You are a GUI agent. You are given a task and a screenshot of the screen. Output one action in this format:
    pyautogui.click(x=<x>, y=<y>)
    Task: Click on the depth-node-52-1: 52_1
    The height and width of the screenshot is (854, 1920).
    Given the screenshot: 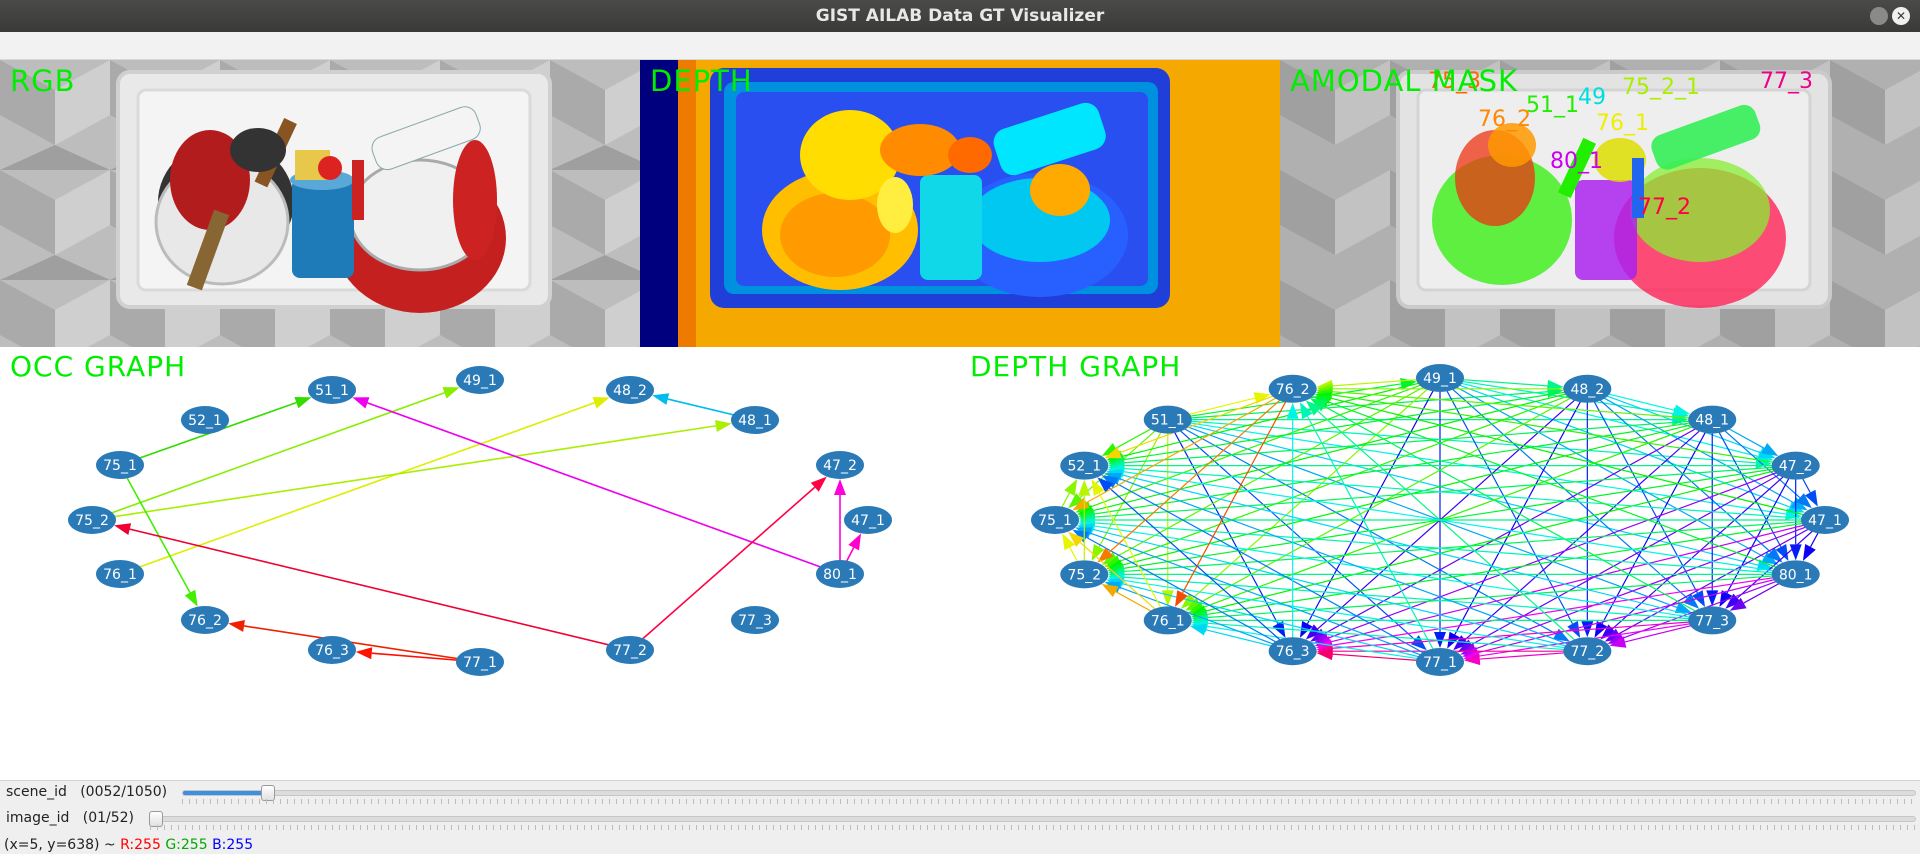 What is the action you would take?
    pyautogui.click(x=1084, y=465)
    